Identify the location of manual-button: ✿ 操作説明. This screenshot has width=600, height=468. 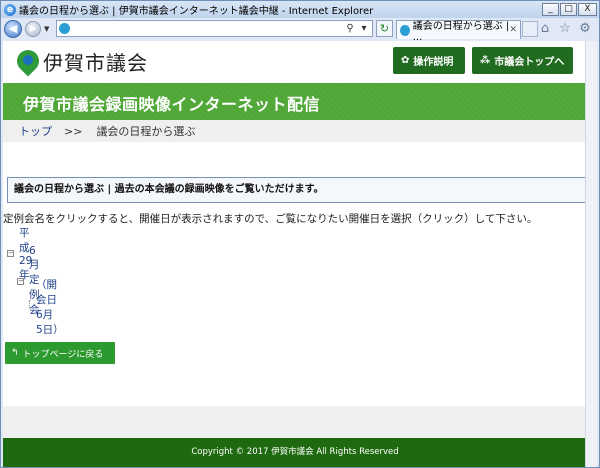
(429, 60).